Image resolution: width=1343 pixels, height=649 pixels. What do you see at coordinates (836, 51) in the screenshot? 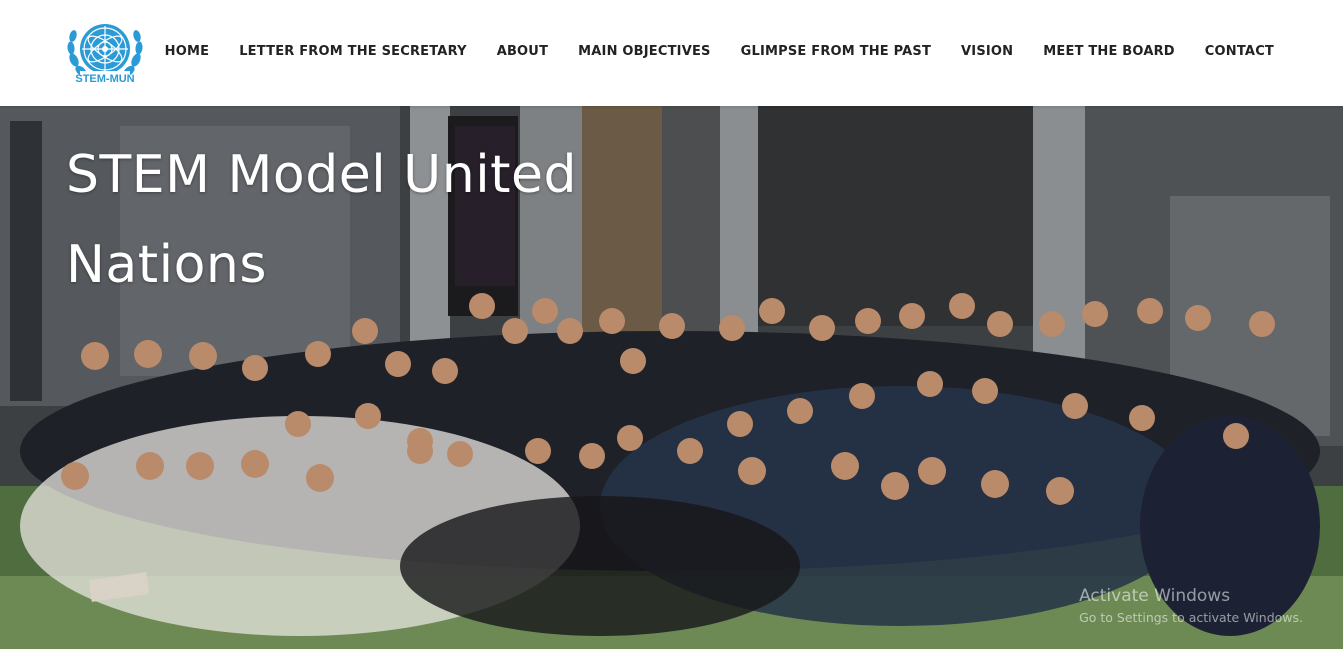
I see `nav-glimpse-from-the-past: GLIMPSE FROM THE PAST` at bounding box center [836, 51].